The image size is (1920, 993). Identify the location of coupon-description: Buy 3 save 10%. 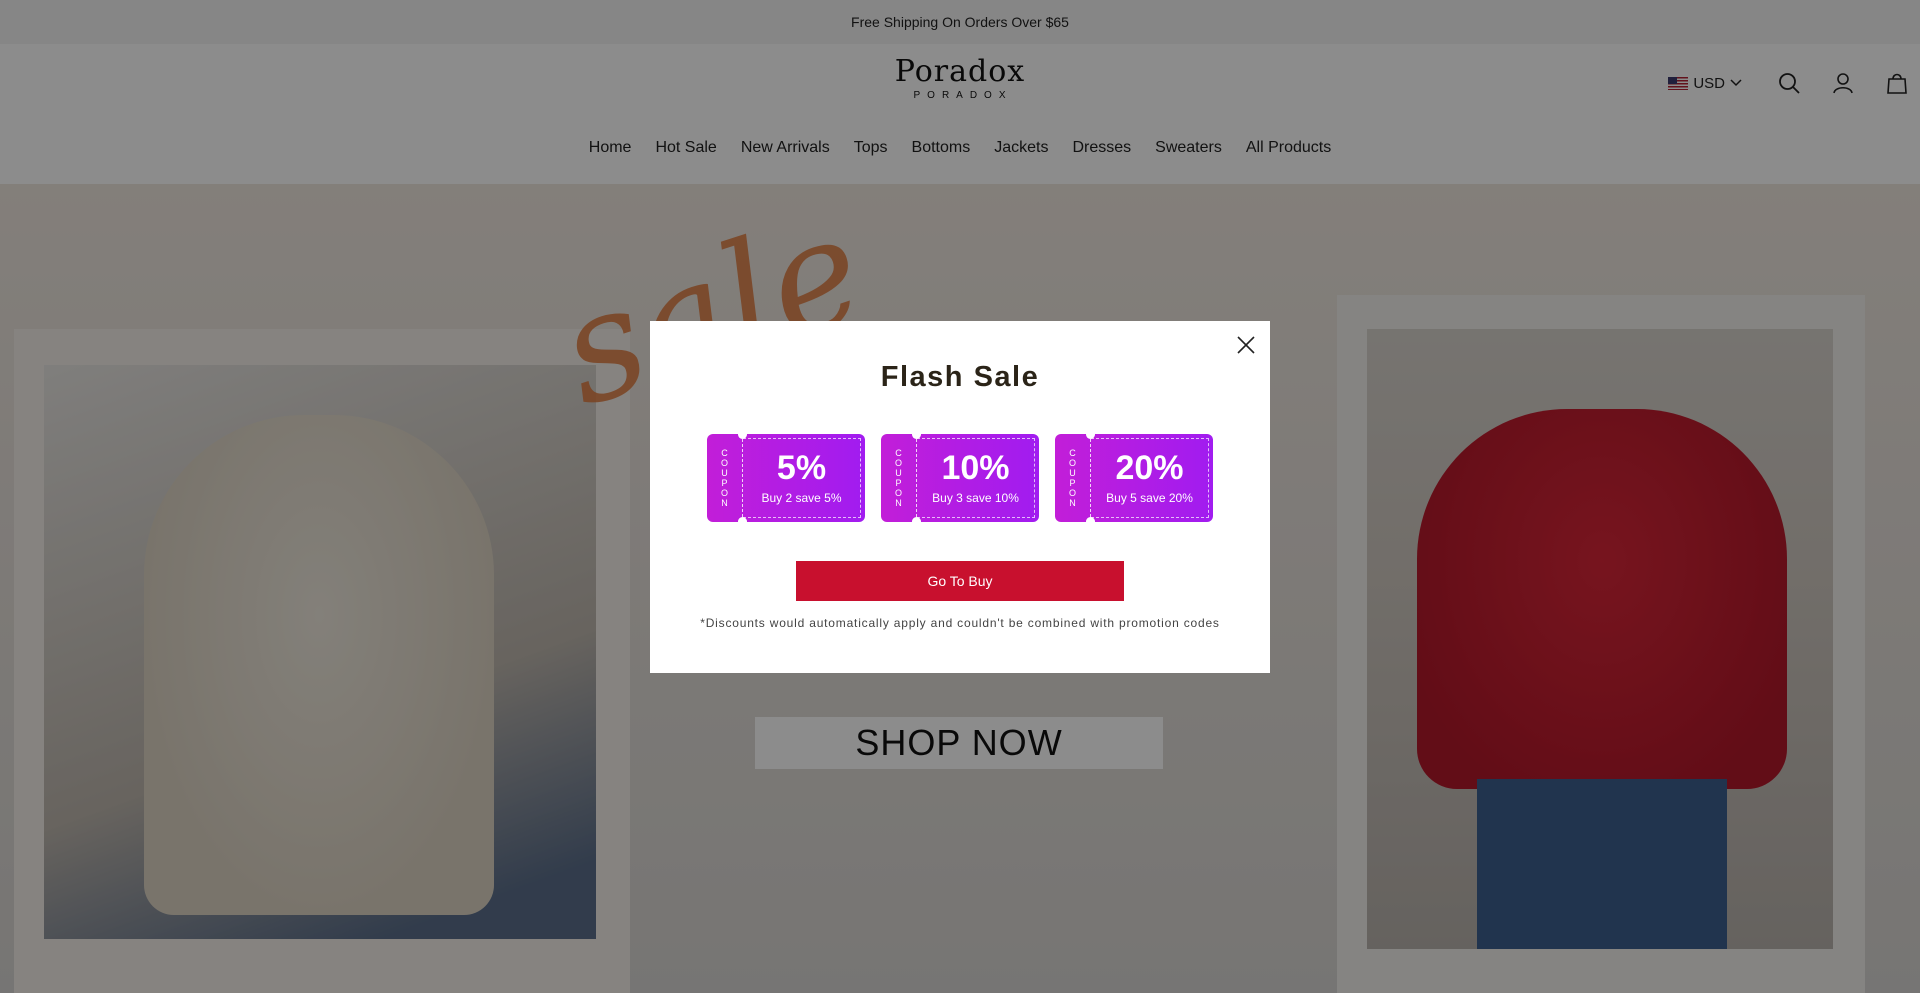
(975, 498).